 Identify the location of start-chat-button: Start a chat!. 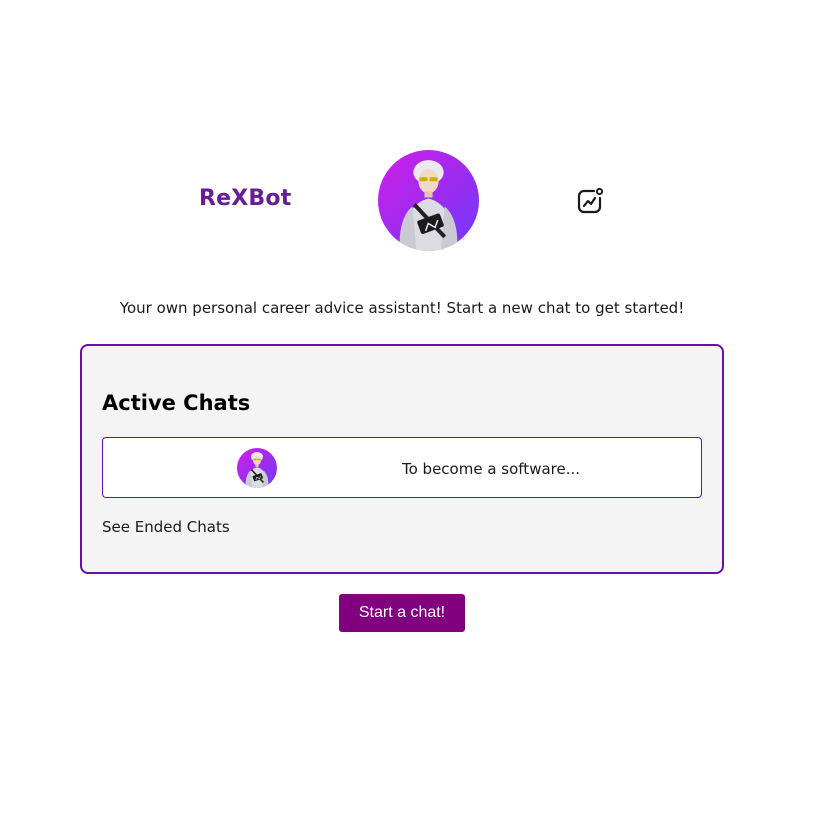
(402, 613).